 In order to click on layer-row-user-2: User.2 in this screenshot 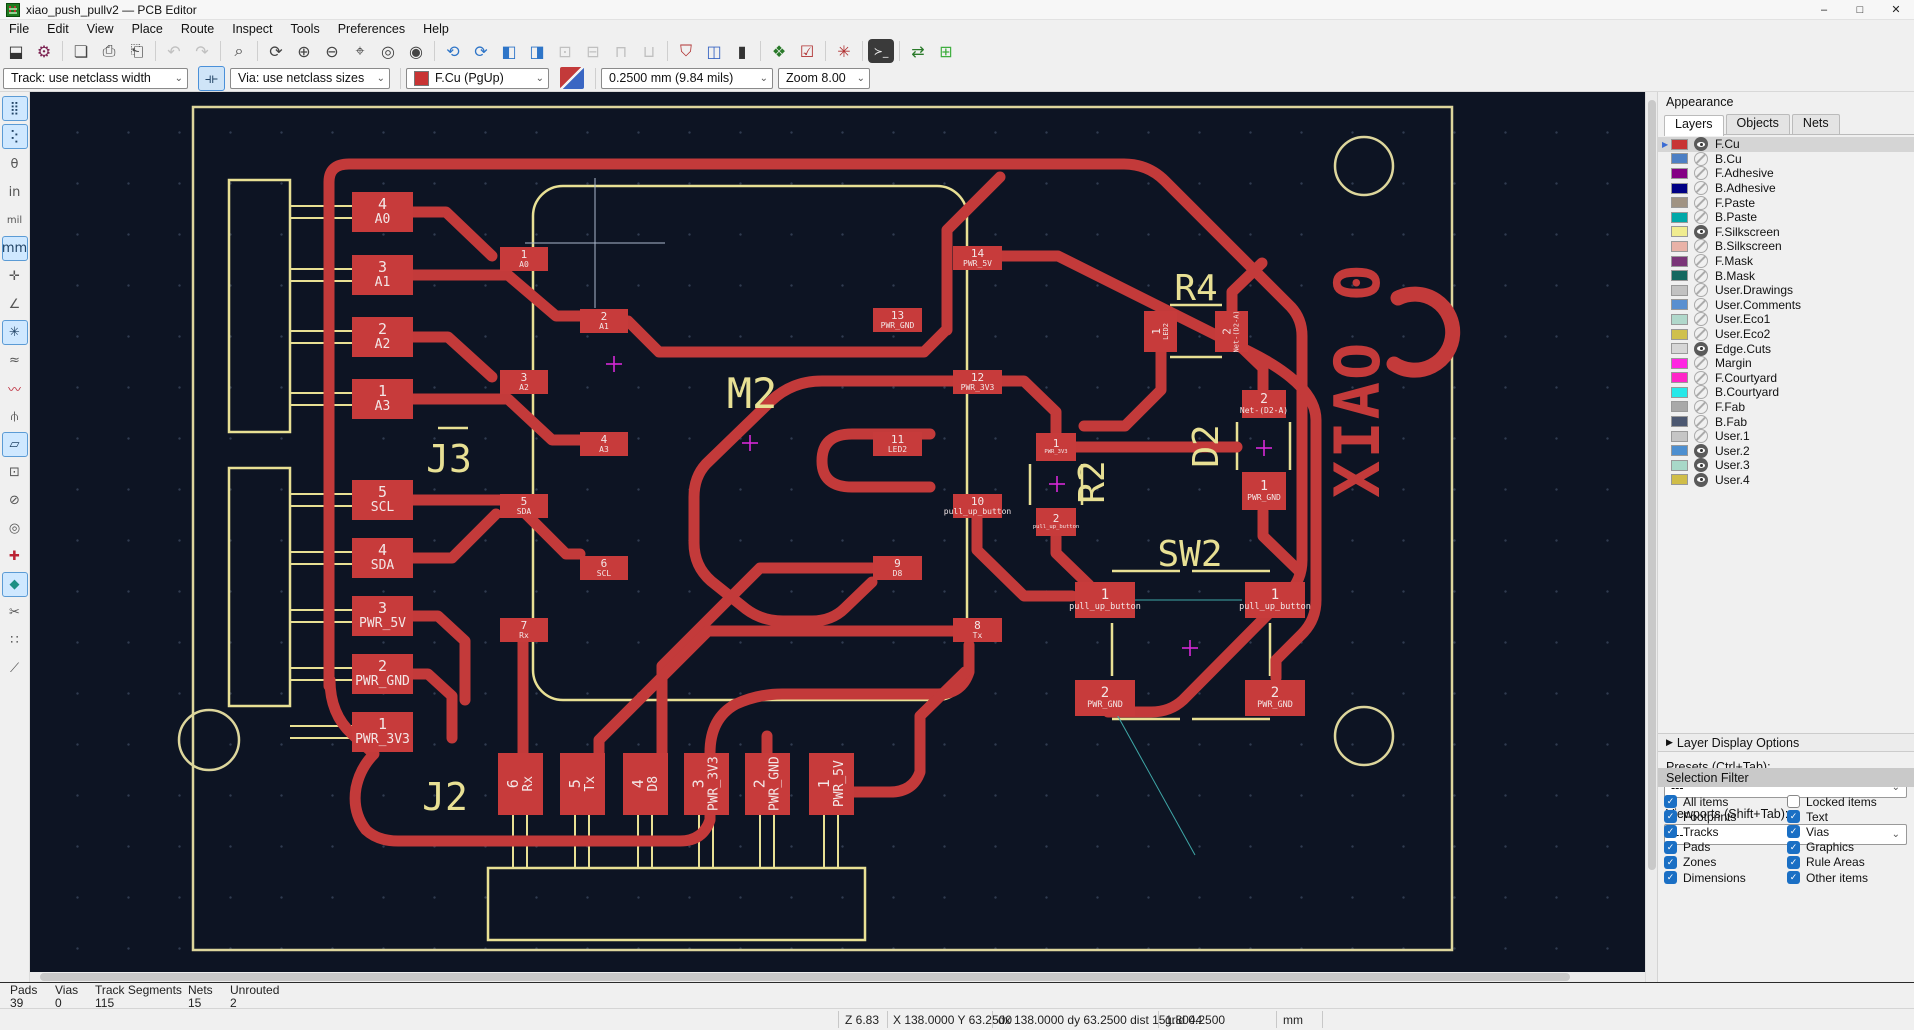, I will do `click(1786, 450)`.